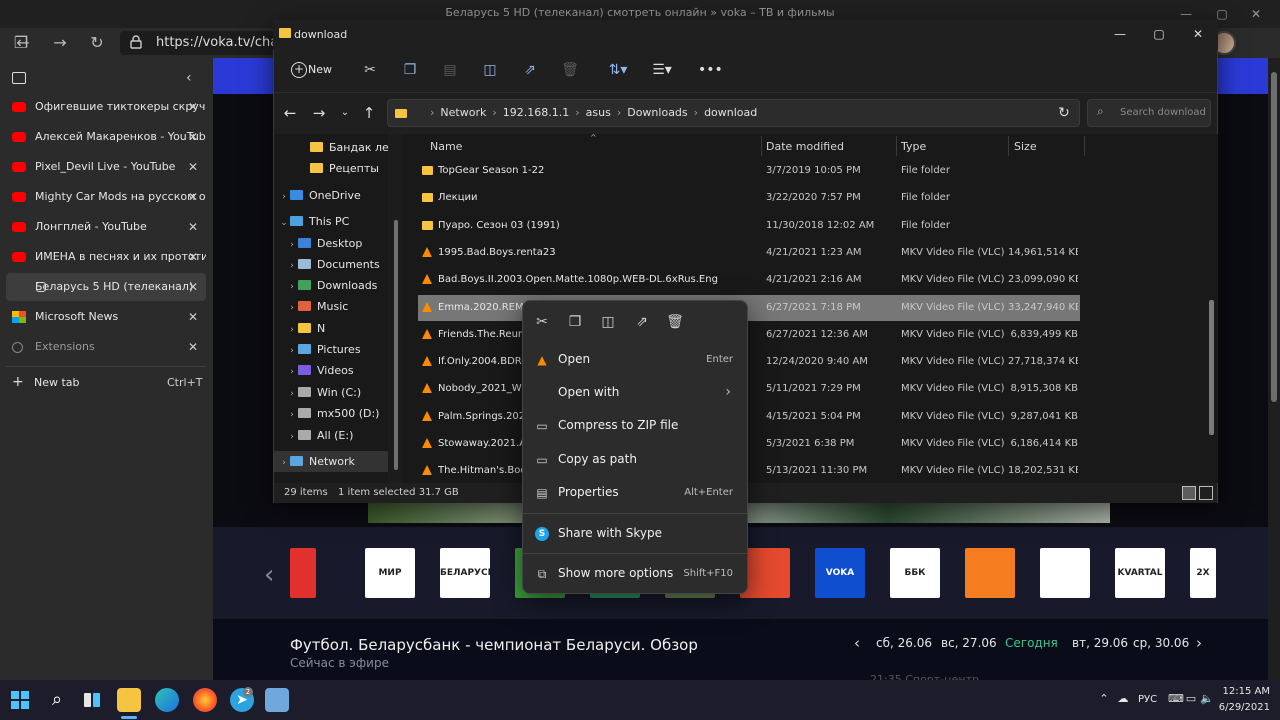 This screenshot has height=720, width=1280. Describe the element at coordinates (1161, 643) in the screenshot. I see `day-tab: ср, 30.06` at that location.